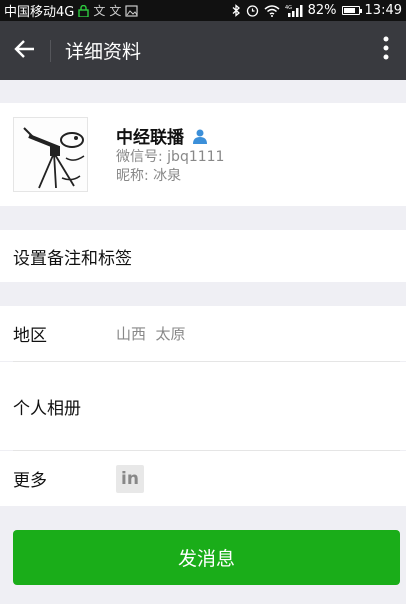 This screenshot has width=406, height=604. Describe the element at coordinates (203, 478) in the screenshot. I see `more-row: 更多 in` at that location.